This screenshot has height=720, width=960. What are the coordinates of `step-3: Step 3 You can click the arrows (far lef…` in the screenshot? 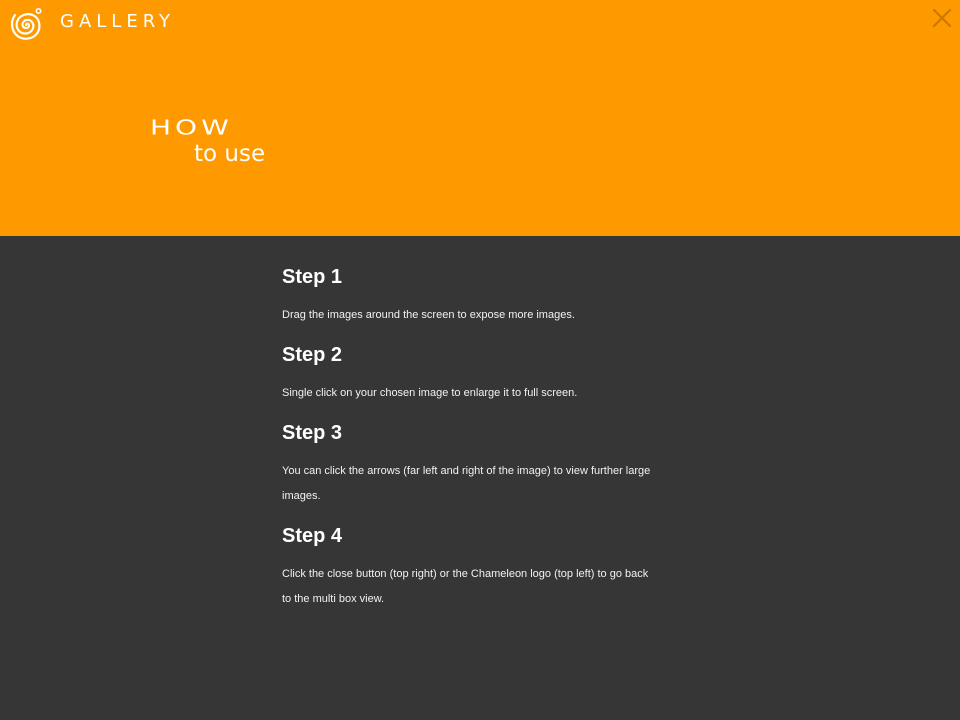 It's located at (467, 464).